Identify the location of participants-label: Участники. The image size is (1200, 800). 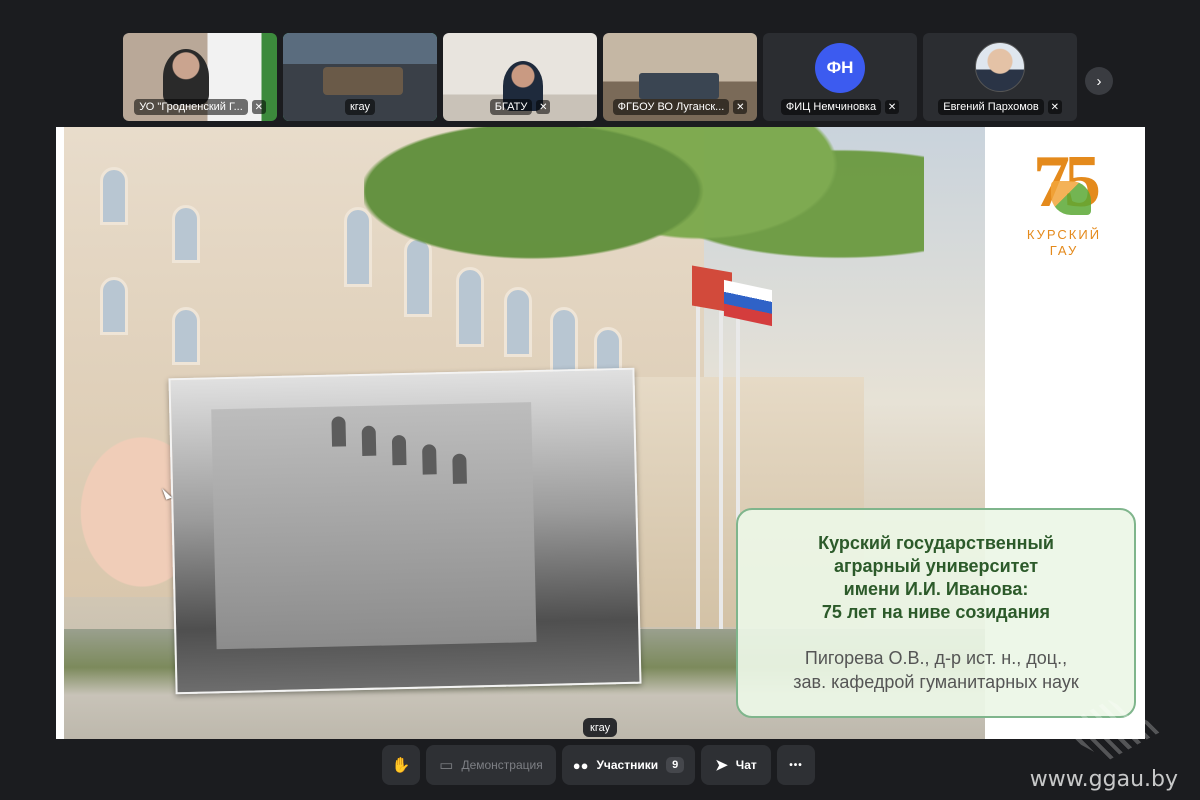
(627, 765).